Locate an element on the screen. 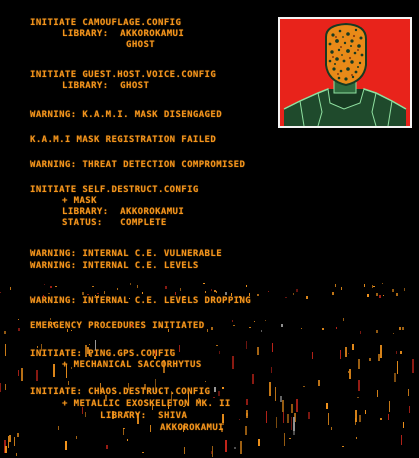  terminal-line: INITIATE GUEST.HOST.VOICE.CONFIG is located at coordinates (123, 75).